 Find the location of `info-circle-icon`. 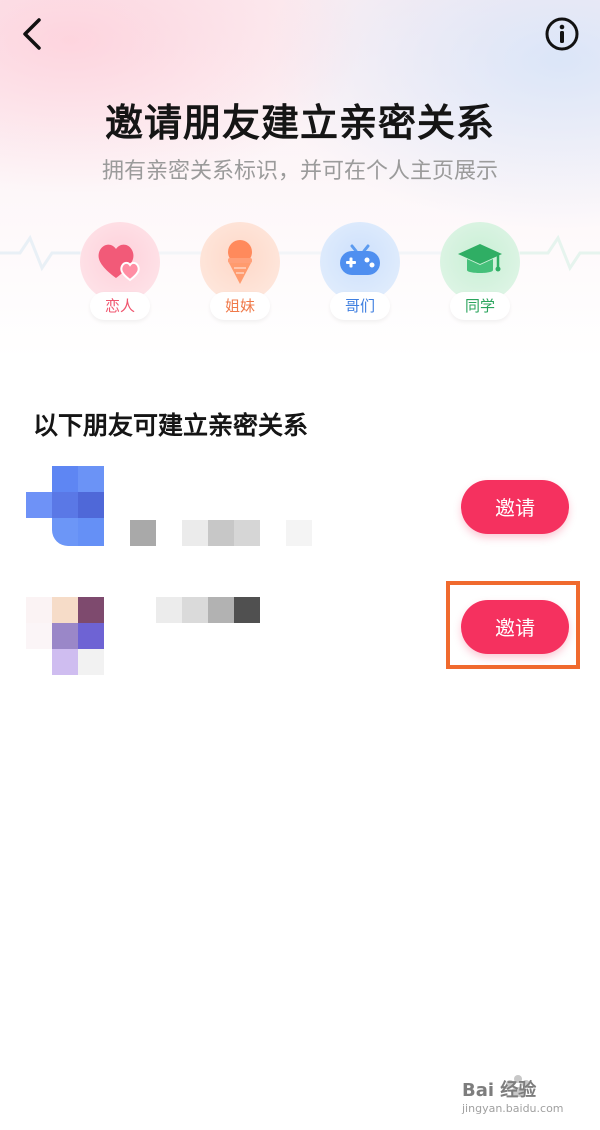

info-circle-icon is located at coordinates (562, 34).